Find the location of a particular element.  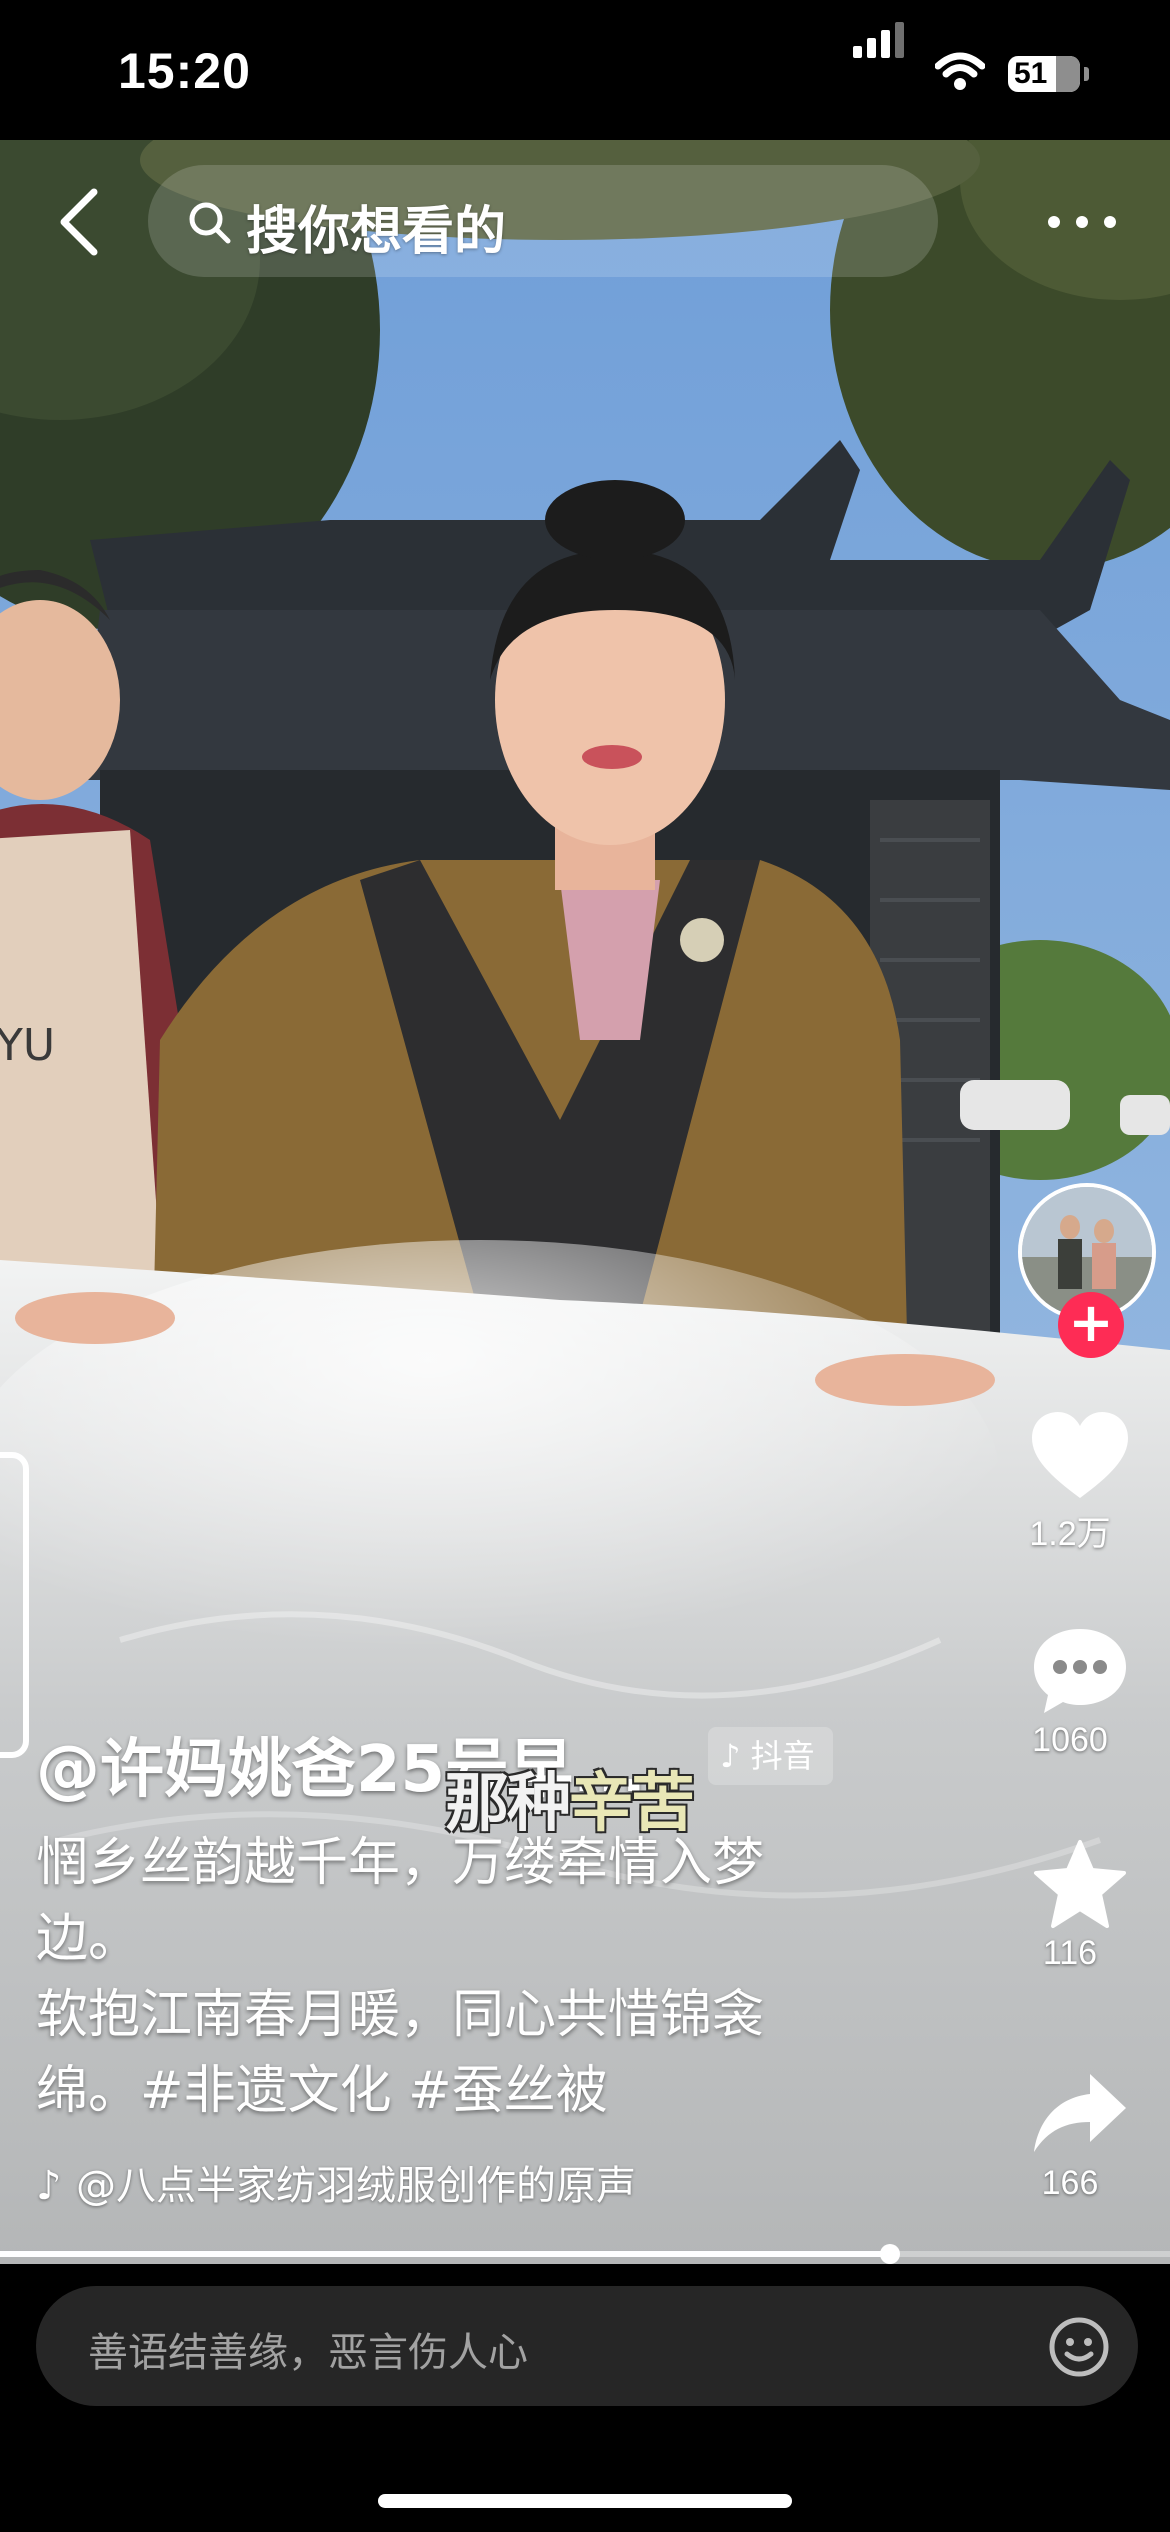

caption-line: 边。 is located at coordinates (88, 1939).